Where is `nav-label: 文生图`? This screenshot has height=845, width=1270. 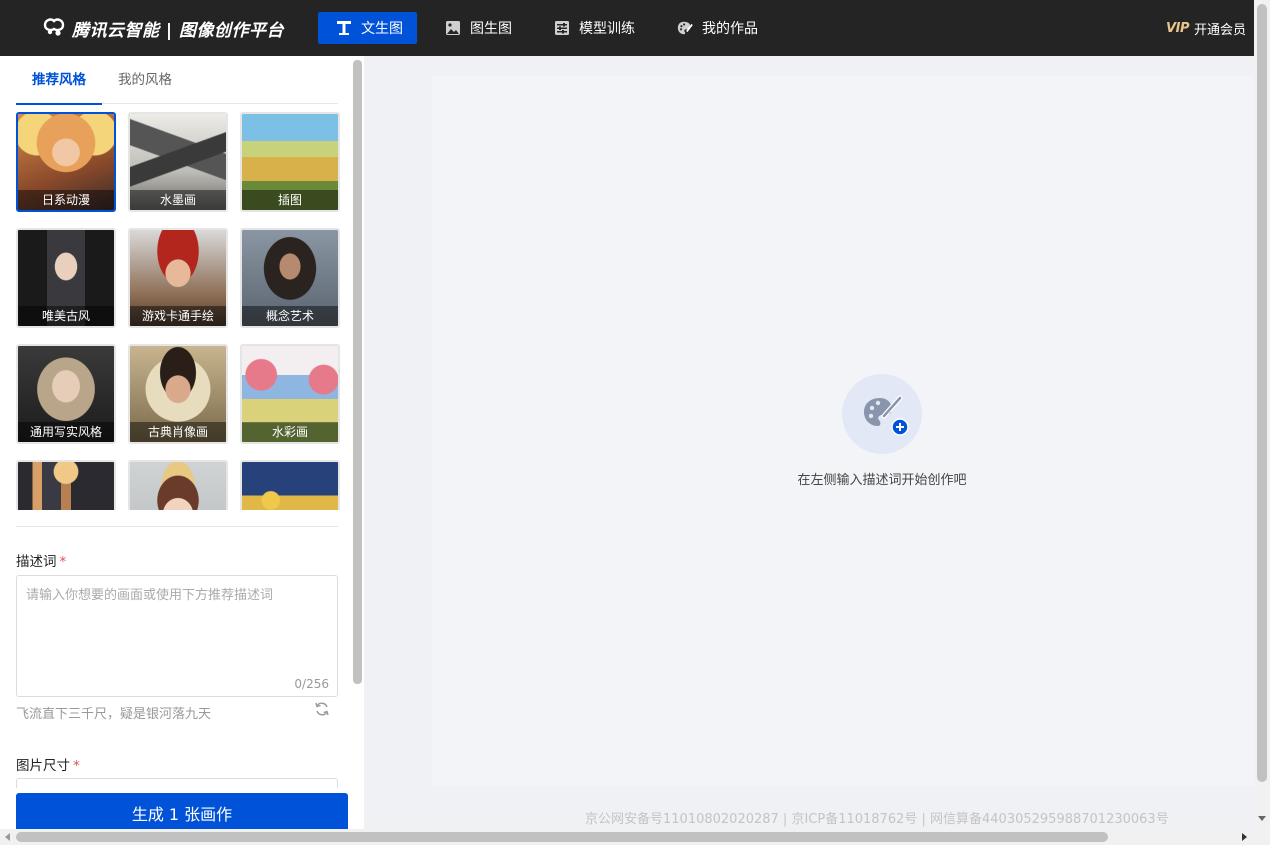
nav-label: 文生图 is located at coordinates (382, 29).